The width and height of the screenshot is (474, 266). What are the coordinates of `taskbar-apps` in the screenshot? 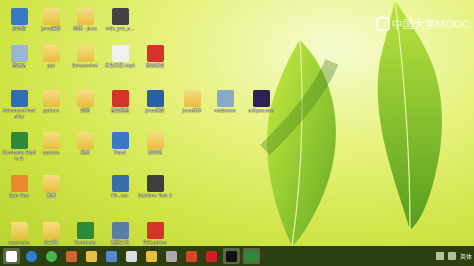 It's located at (130, 256).